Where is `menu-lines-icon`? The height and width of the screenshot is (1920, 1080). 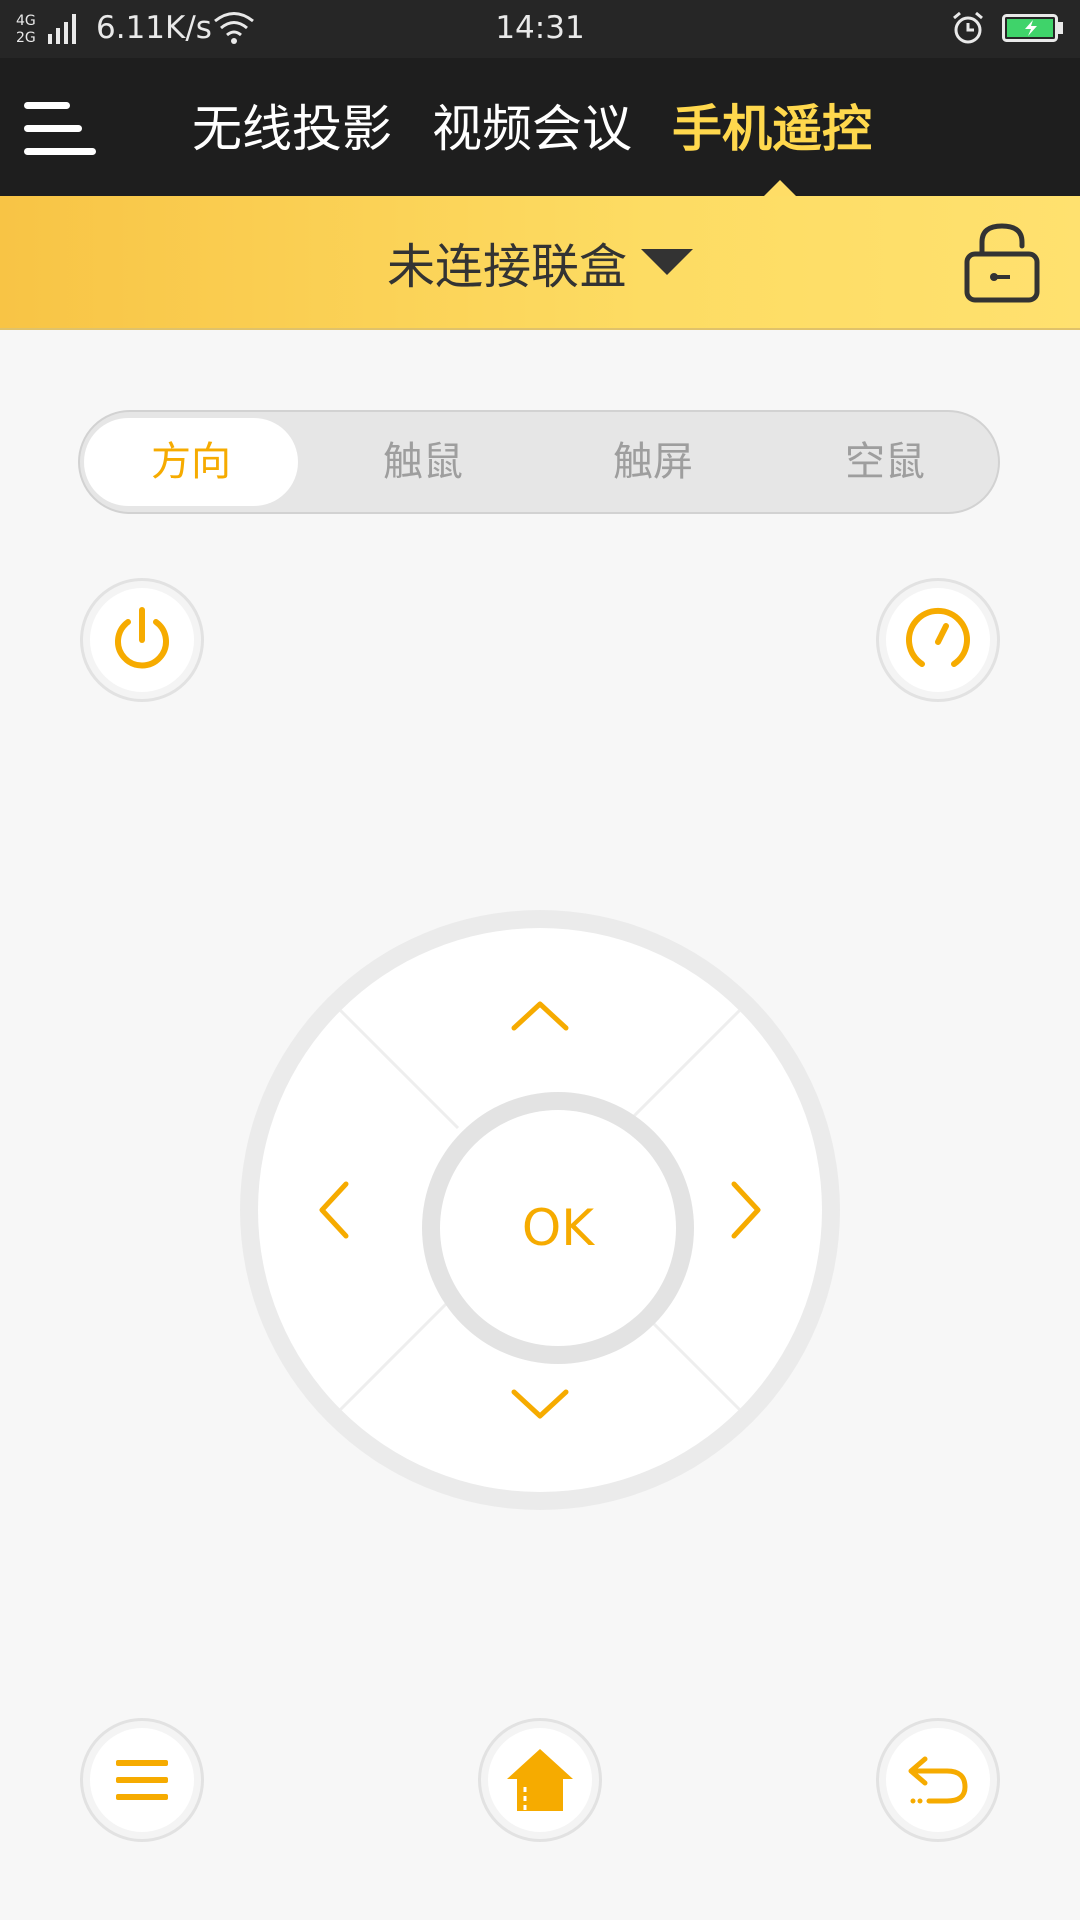 menu-lines-icon is located at coordinates (142, 1780).